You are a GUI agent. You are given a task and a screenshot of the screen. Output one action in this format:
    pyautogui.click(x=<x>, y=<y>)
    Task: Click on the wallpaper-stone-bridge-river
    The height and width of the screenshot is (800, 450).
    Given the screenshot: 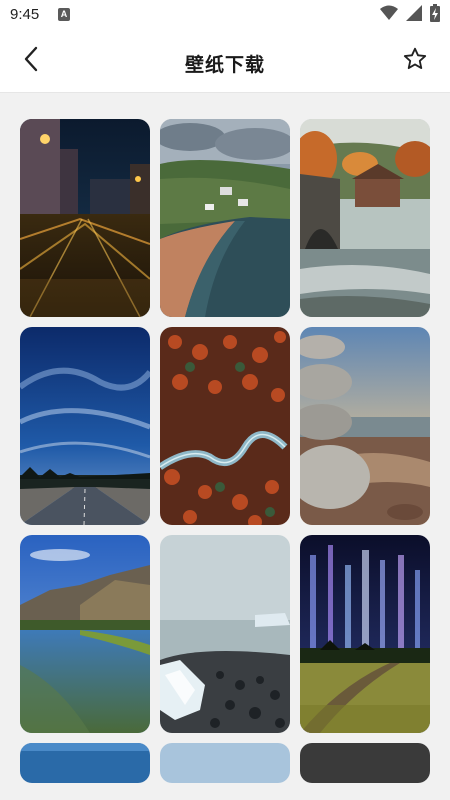 What is the action you would take?
    pyautogui.click(x=365, y=218)
    